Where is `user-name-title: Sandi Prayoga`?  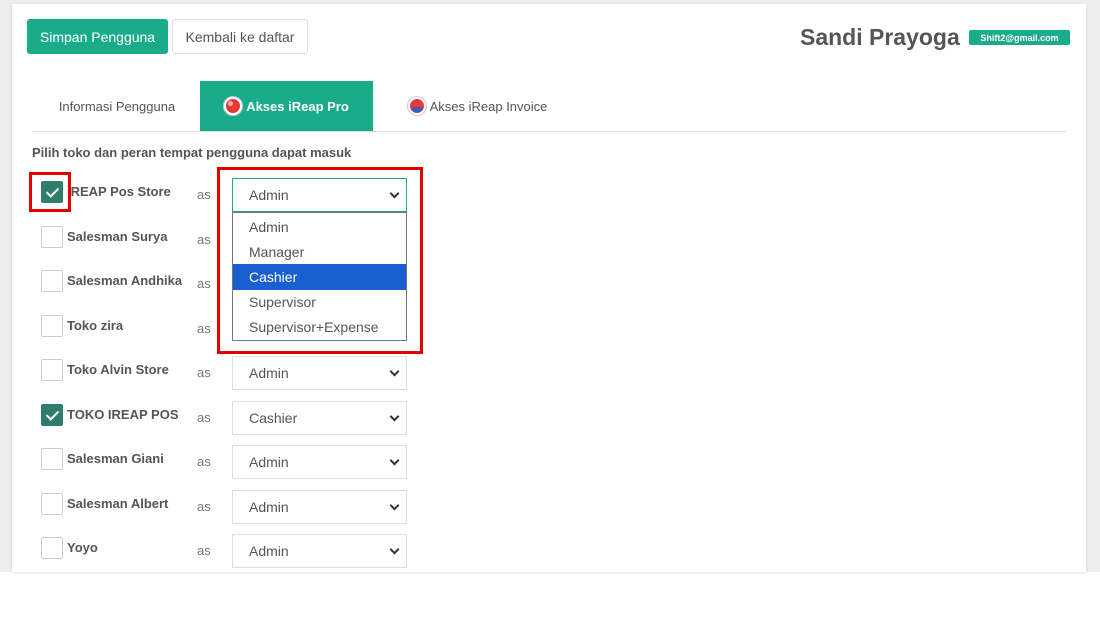
user-name-title: Sandi Prayoga is located at coordinates (880, 37).